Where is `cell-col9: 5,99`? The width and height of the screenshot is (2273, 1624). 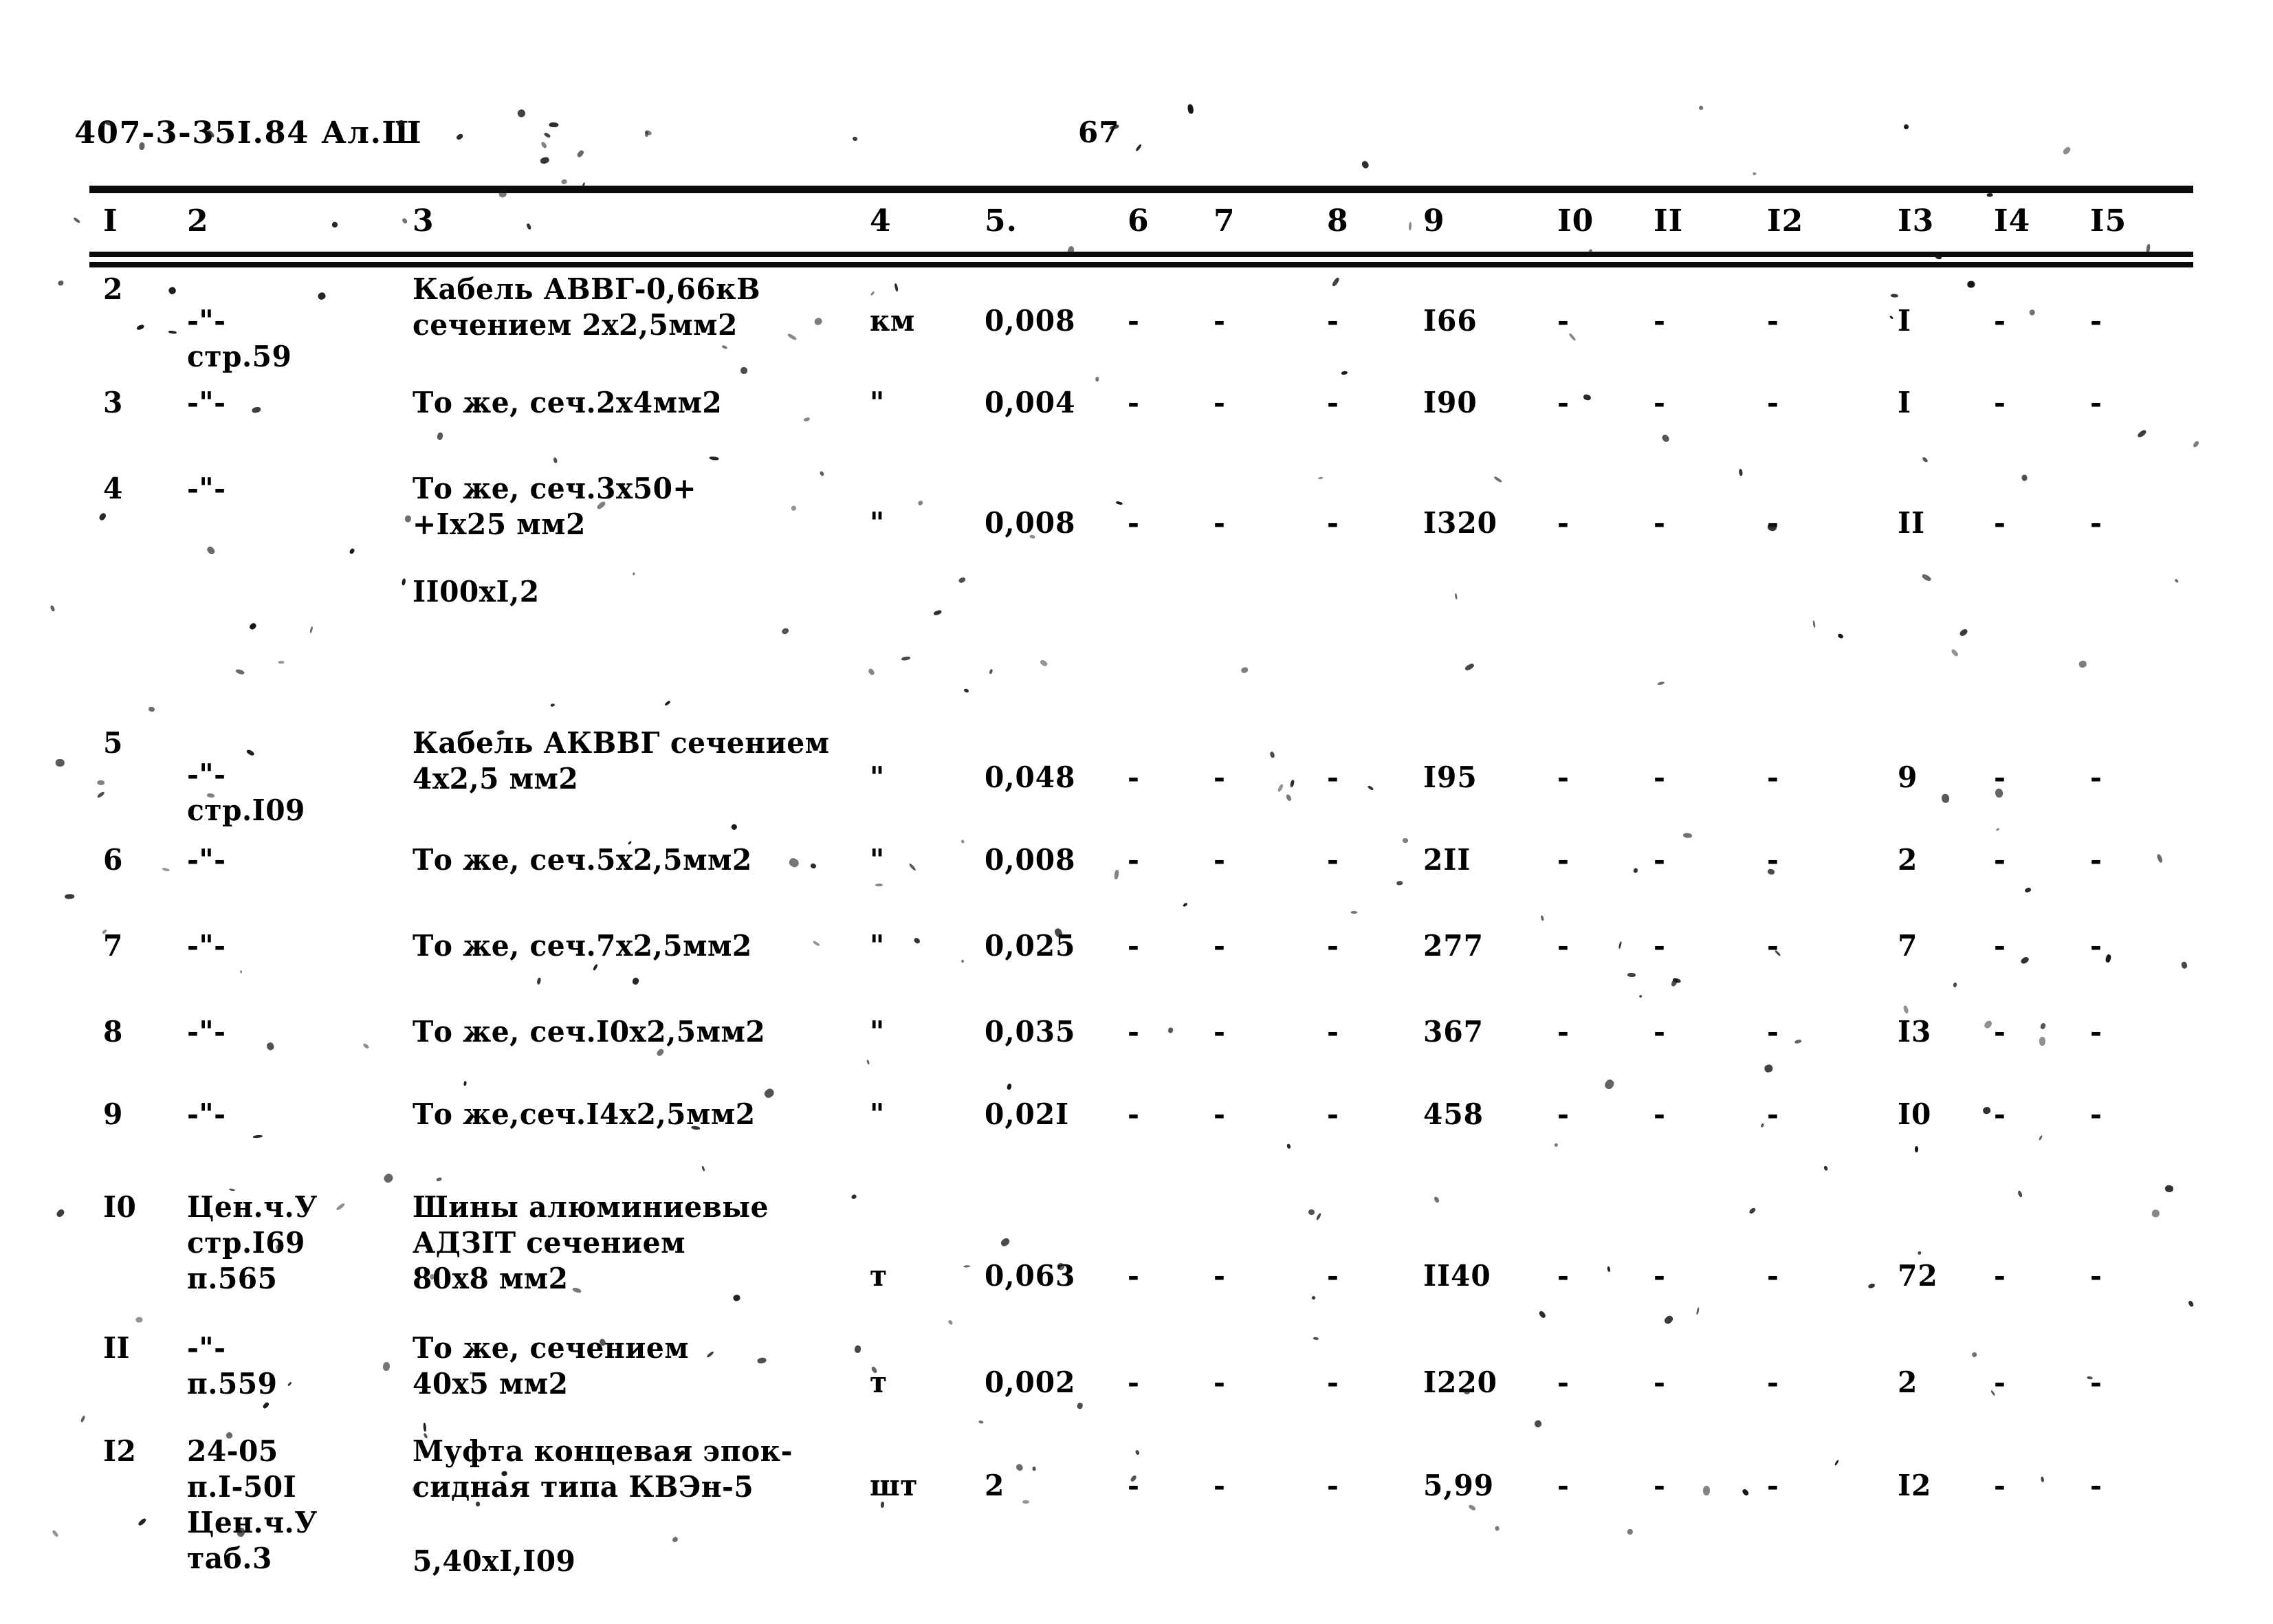
cell-col9: 5,99 is located at coordinates (1459, 1485).